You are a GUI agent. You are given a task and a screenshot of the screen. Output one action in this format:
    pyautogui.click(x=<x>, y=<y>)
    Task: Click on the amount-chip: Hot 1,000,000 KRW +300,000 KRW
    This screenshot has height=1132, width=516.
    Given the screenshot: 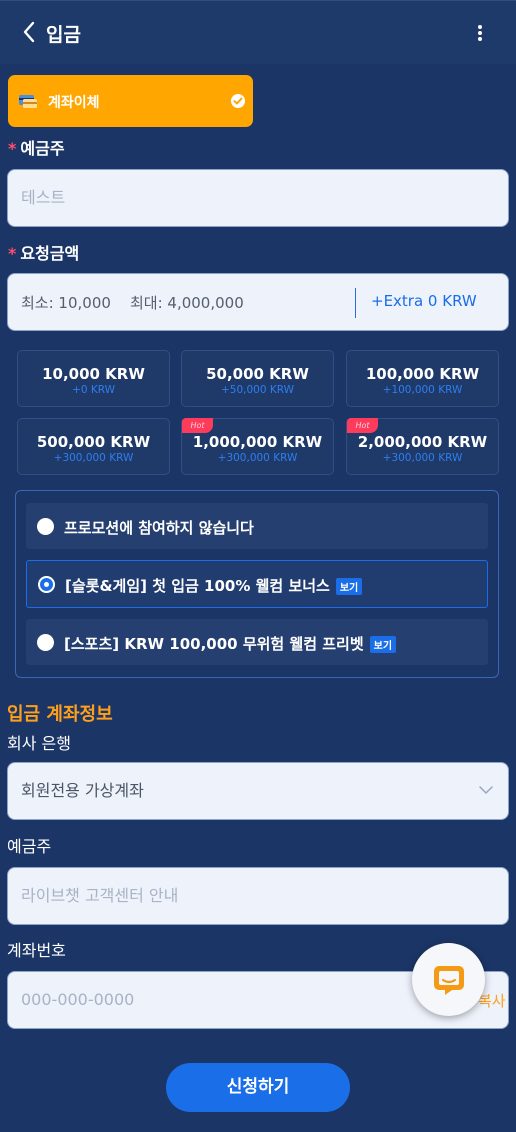 What is the action you would take?
    pyautogui.click(x=257, y=446)
    